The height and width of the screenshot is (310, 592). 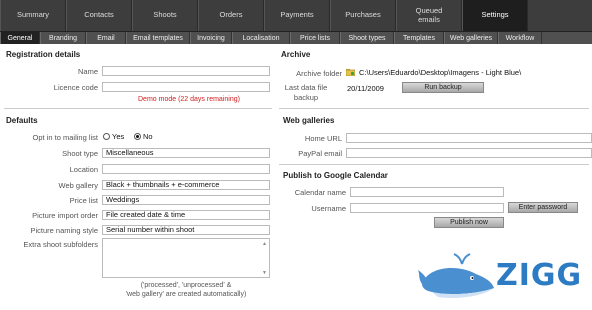 I want to click on subtab-email: Email, so click(x=106, y=38).